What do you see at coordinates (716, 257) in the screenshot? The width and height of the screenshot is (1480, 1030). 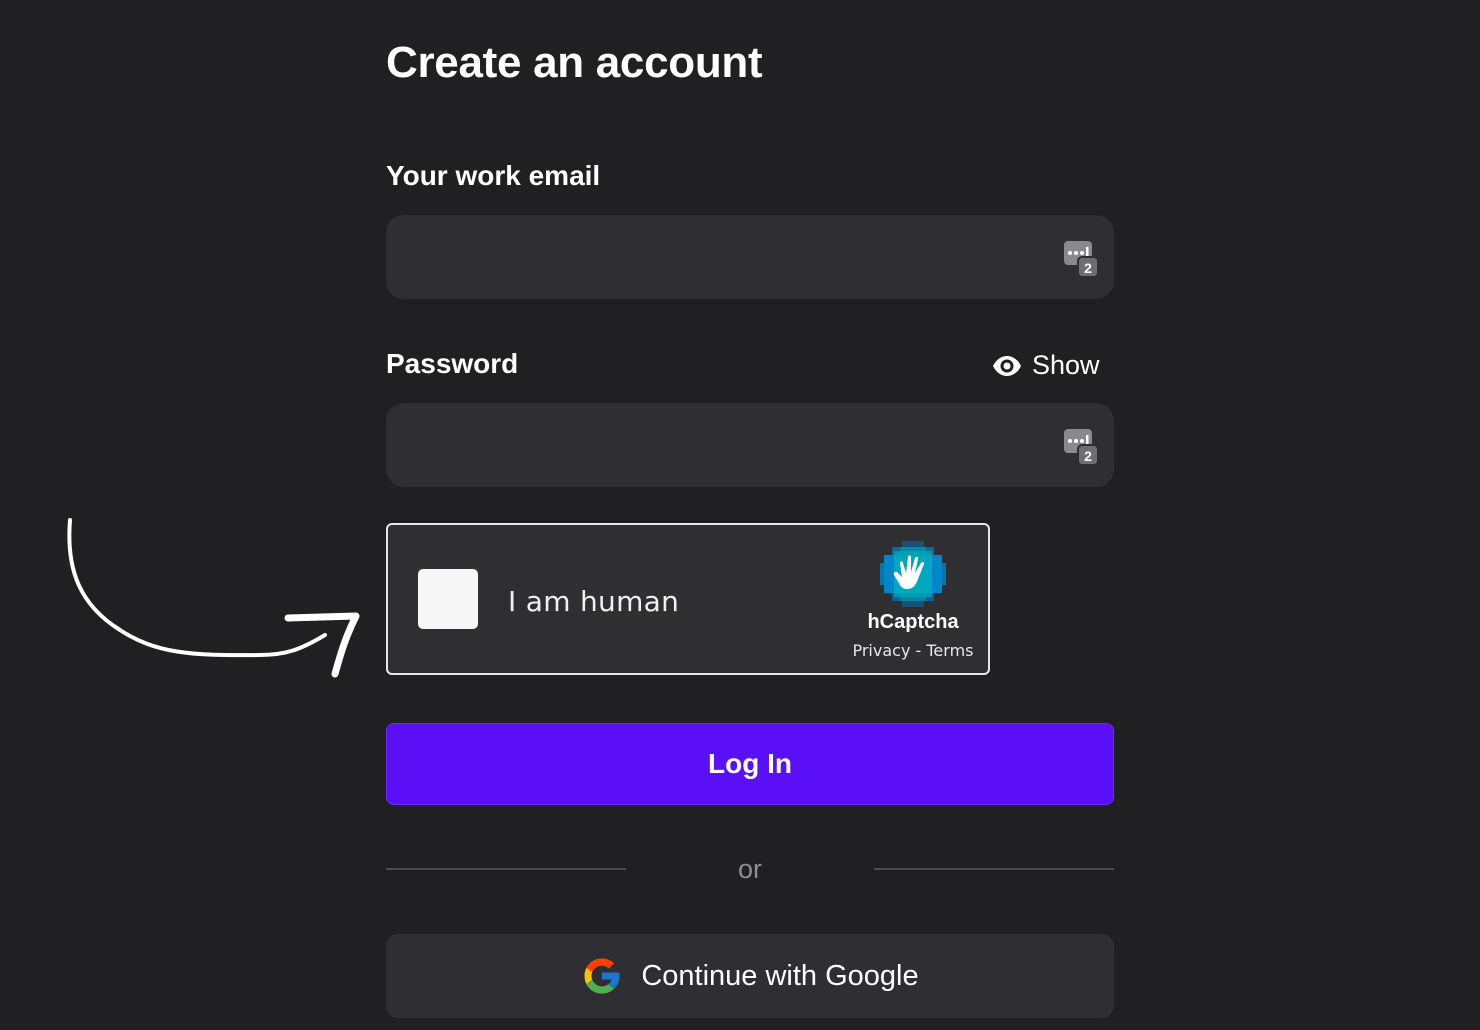 I see `email-field` at bounding box center [716, 257].